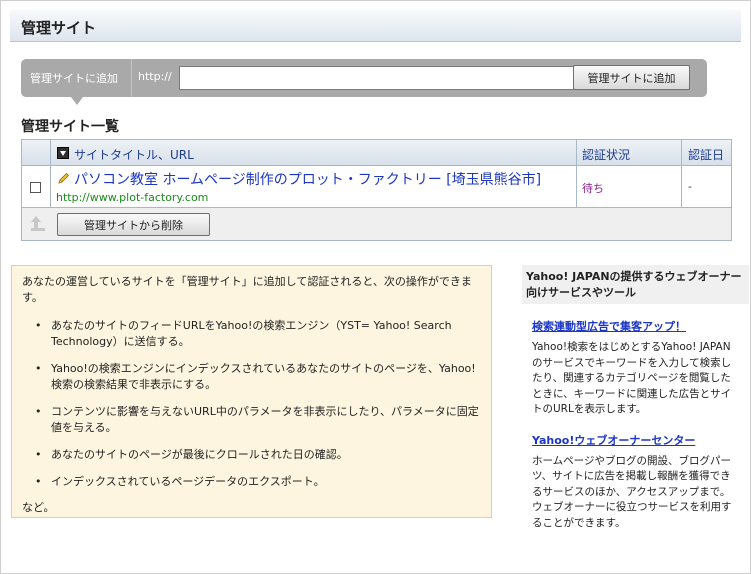 This screenshot has height=574, width=751. What do you see at coordinates (155, 76) in the screenshot?
I see `url-prefix-label: http://` at bounding box center [155, 76].